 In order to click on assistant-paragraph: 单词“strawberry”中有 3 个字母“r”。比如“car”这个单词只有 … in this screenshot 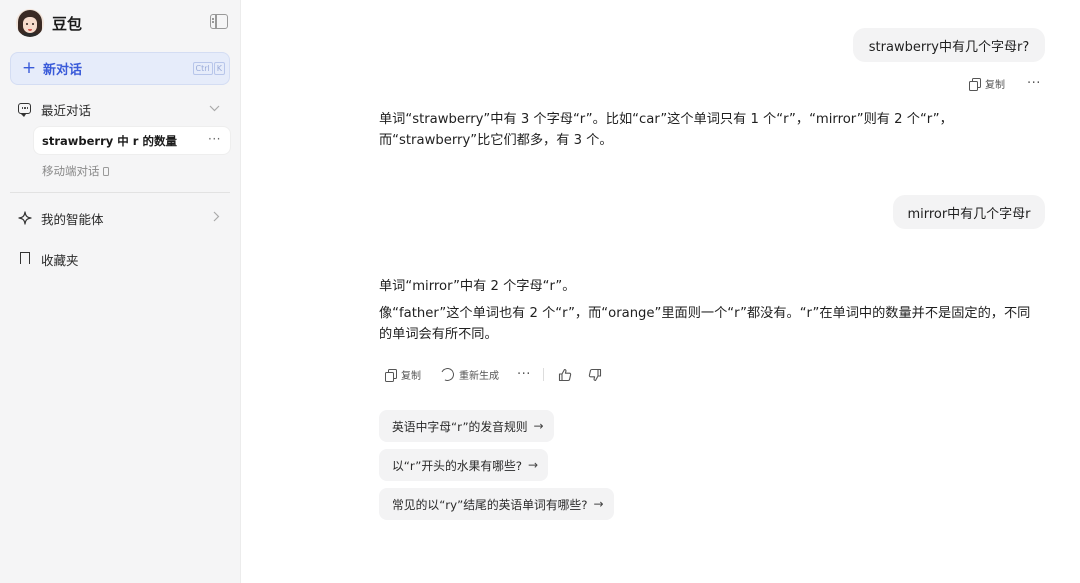, I will do `click(666, 130)`.